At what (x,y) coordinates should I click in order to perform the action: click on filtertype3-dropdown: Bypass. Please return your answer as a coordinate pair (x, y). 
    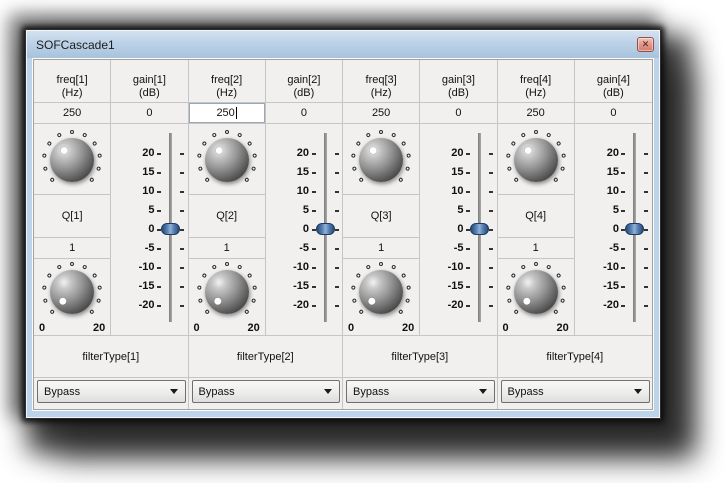
    Looking at the image, I should click on (420, 391).